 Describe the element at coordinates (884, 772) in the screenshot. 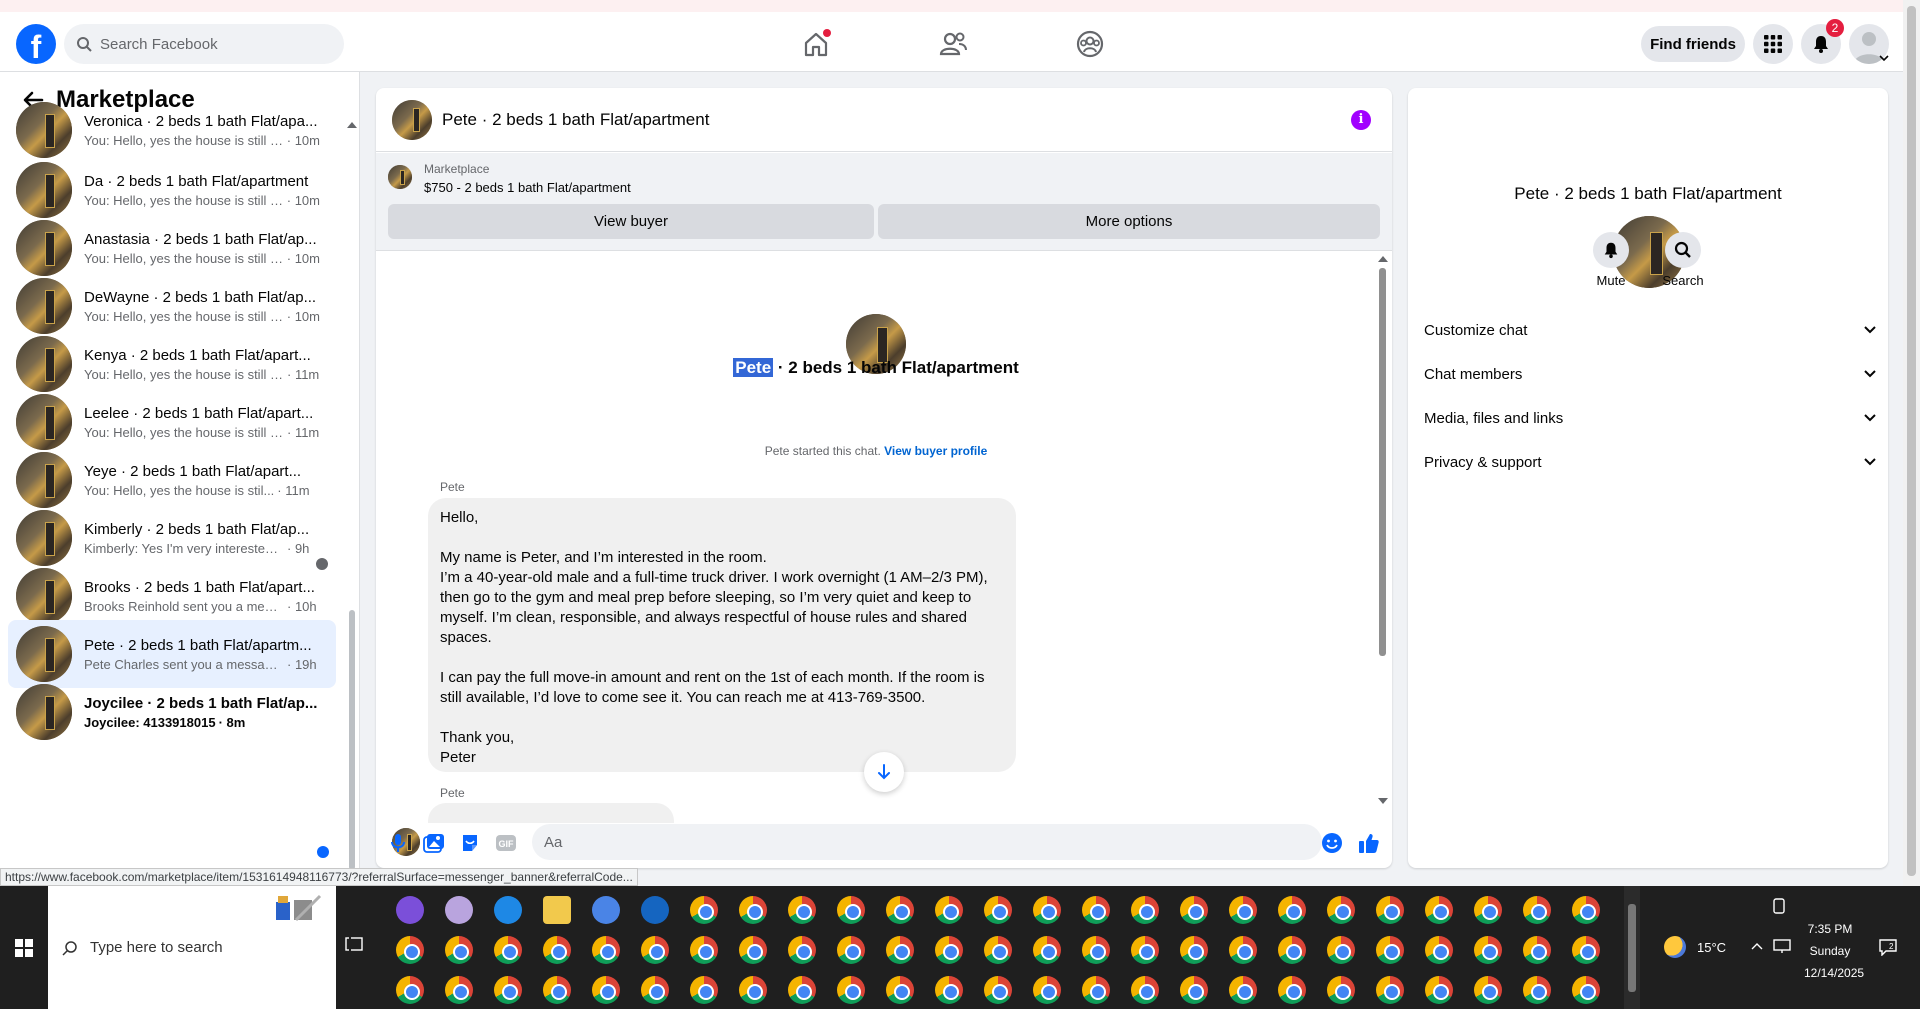

I see `scroll-to-bottom-button` at that location.